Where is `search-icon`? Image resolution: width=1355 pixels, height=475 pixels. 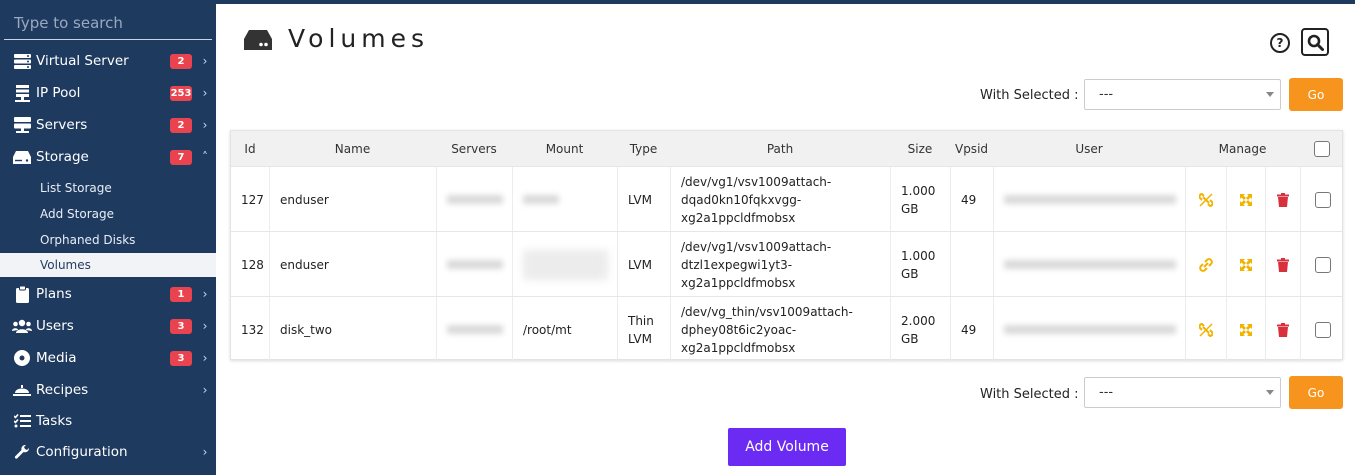 search-icon is located at coordinates (1315, 42).